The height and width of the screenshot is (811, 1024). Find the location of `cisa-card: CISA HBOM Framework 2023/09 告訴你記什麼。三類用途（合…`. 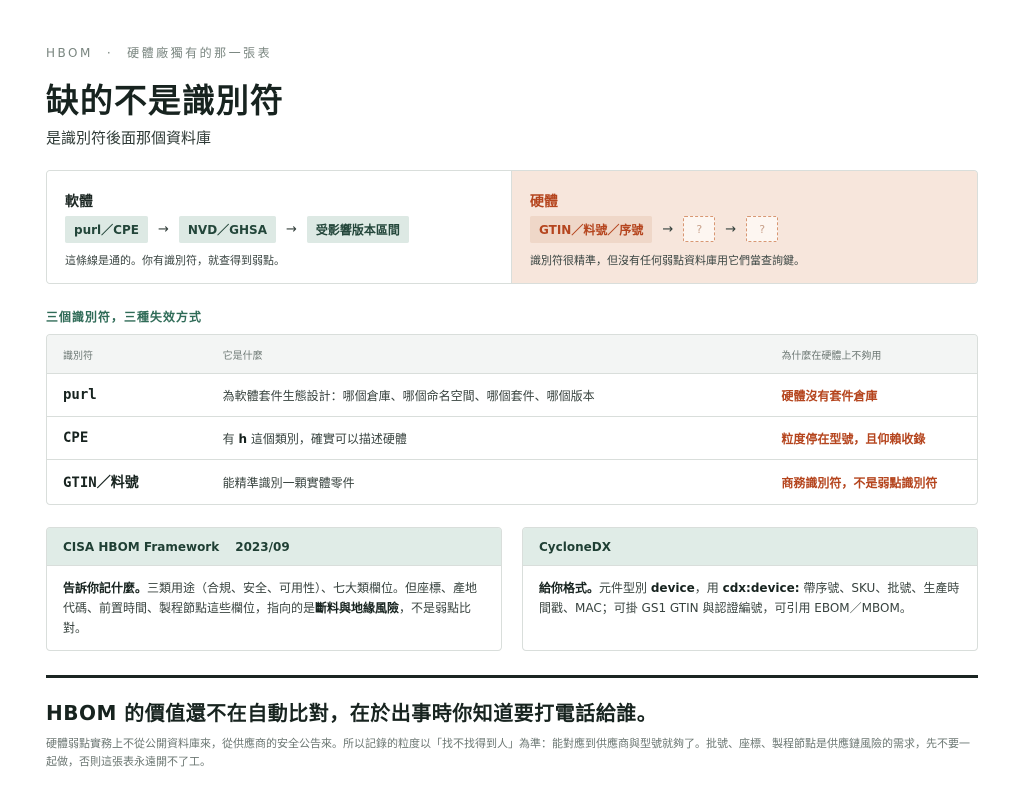

cisa-card: CISA HBOM Framework 2023/09 告訴你記什麼。三類用途（合… is located at coordinates (274, 589).